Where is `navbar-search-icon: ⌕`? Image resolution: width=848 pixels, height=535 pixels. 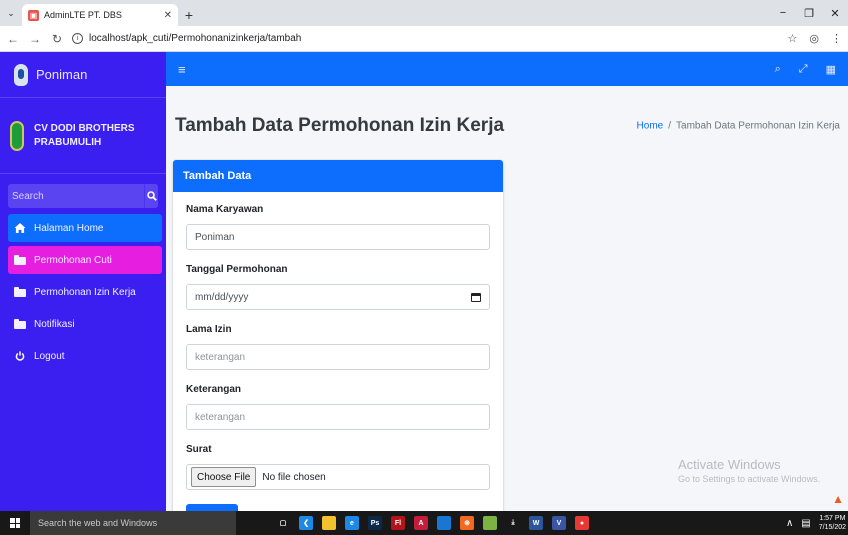
navbar-search-icon: ⌕ is located at coordinates (778, 69).